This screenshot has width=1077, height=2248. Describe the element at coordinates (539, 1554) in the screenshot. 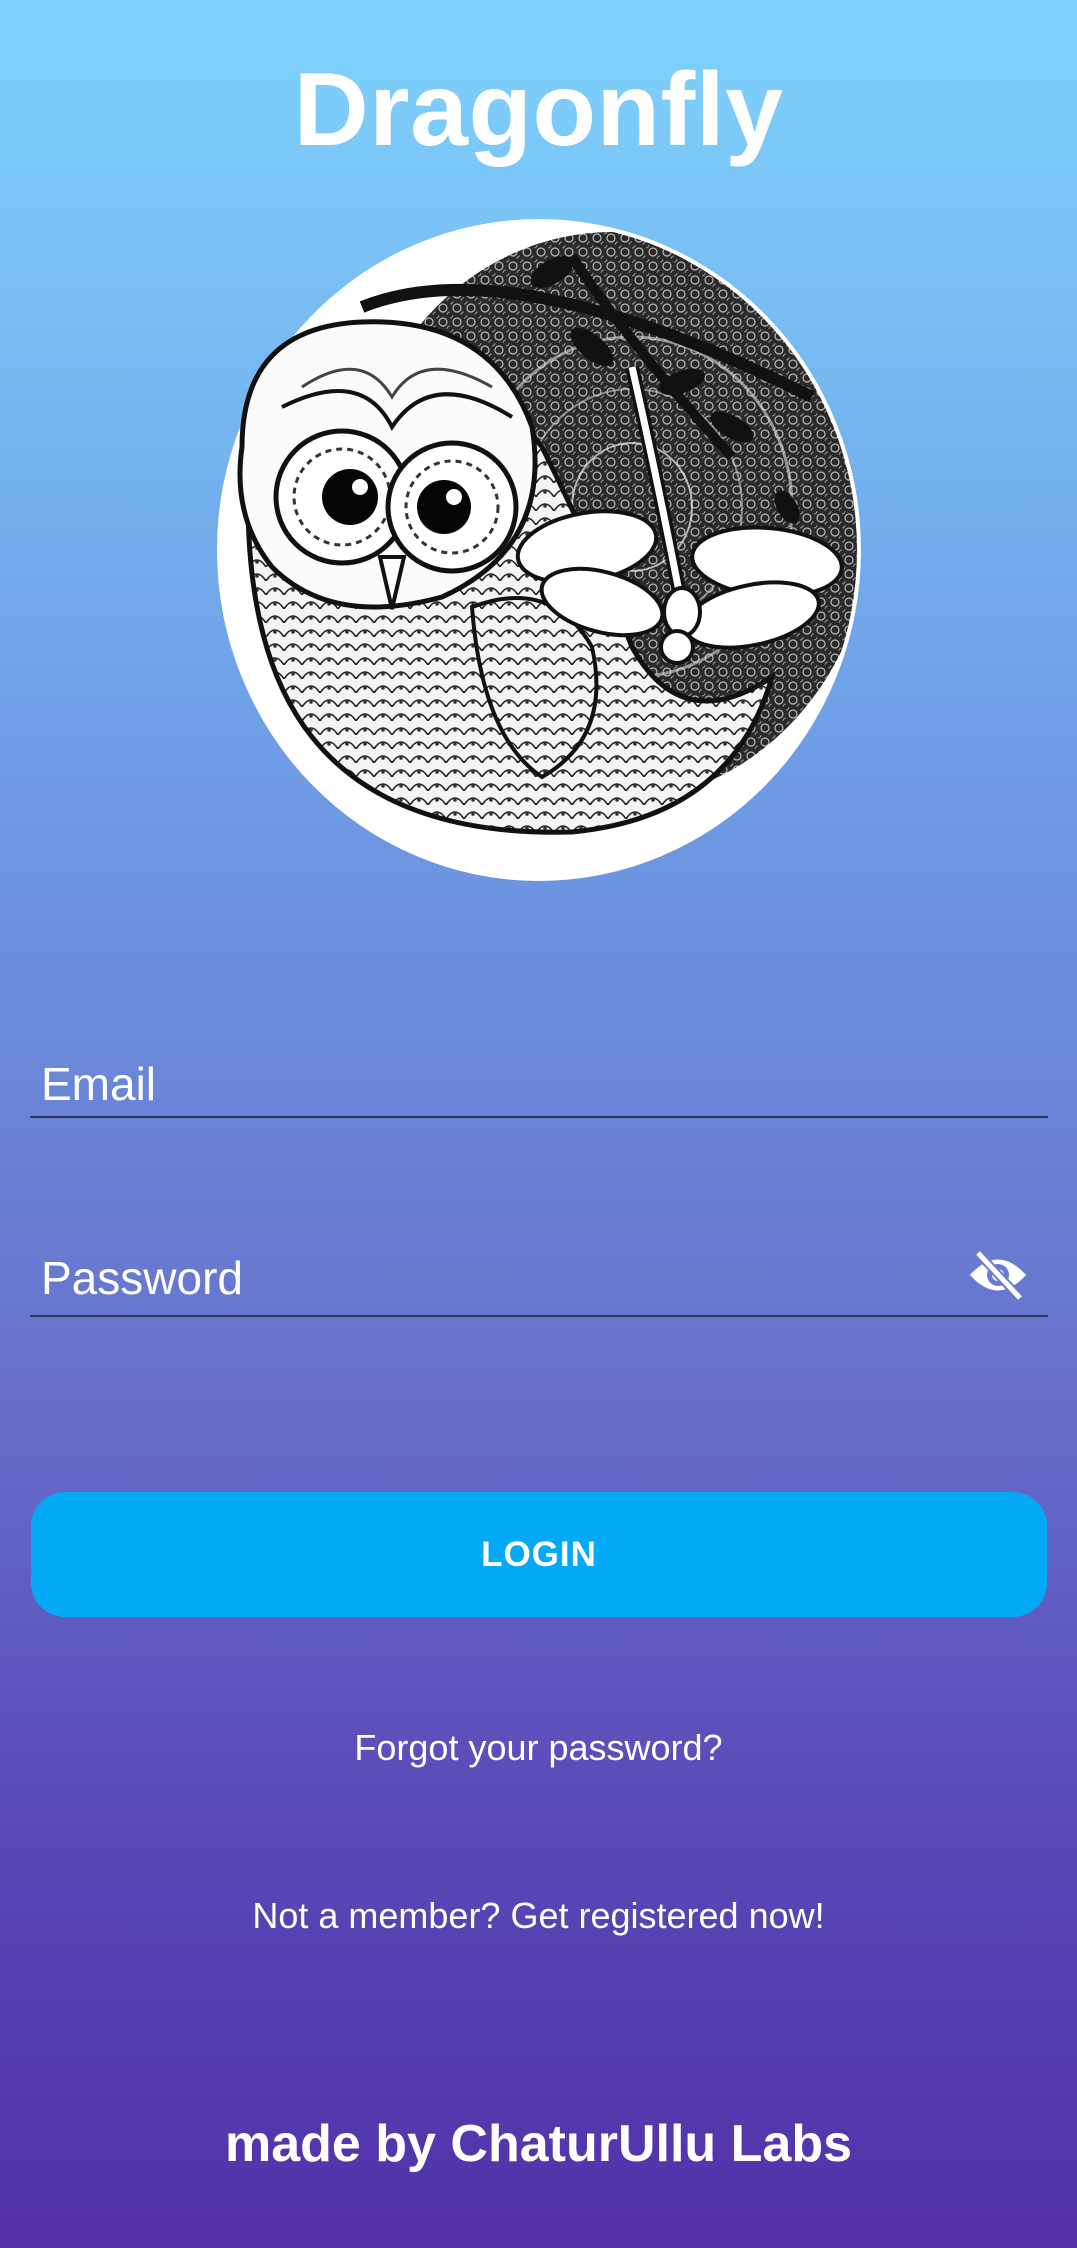

I see `login-button: LOGIN` at that location.